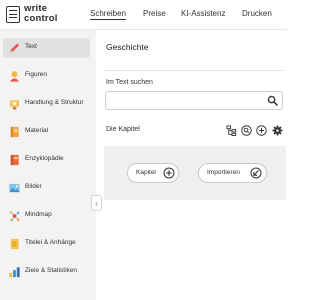  Describe the element at coordinates (169, 173) in the screenshot. I see `plus-circle-icon` at that location.